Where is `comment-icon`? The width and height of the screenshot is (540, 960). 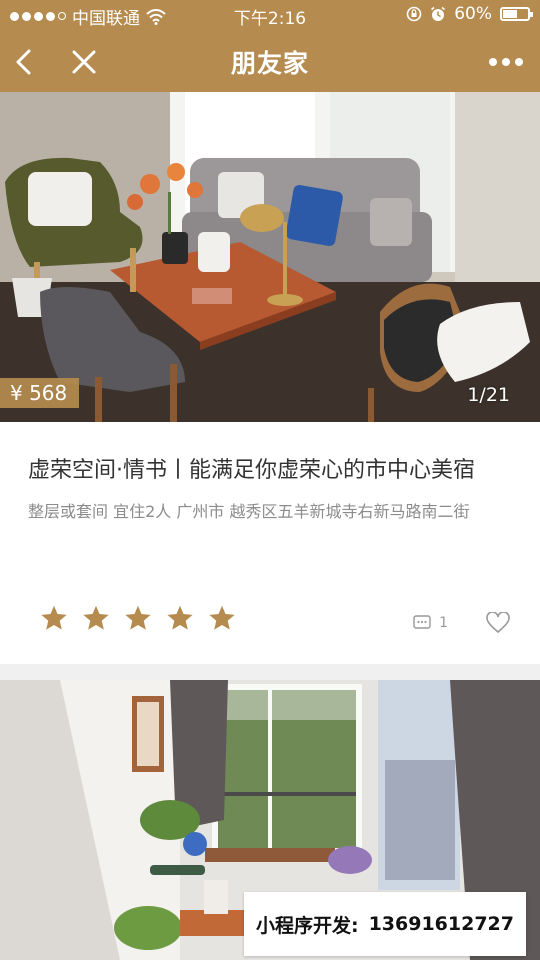 comment-icon is located at coordinates (422, 622).